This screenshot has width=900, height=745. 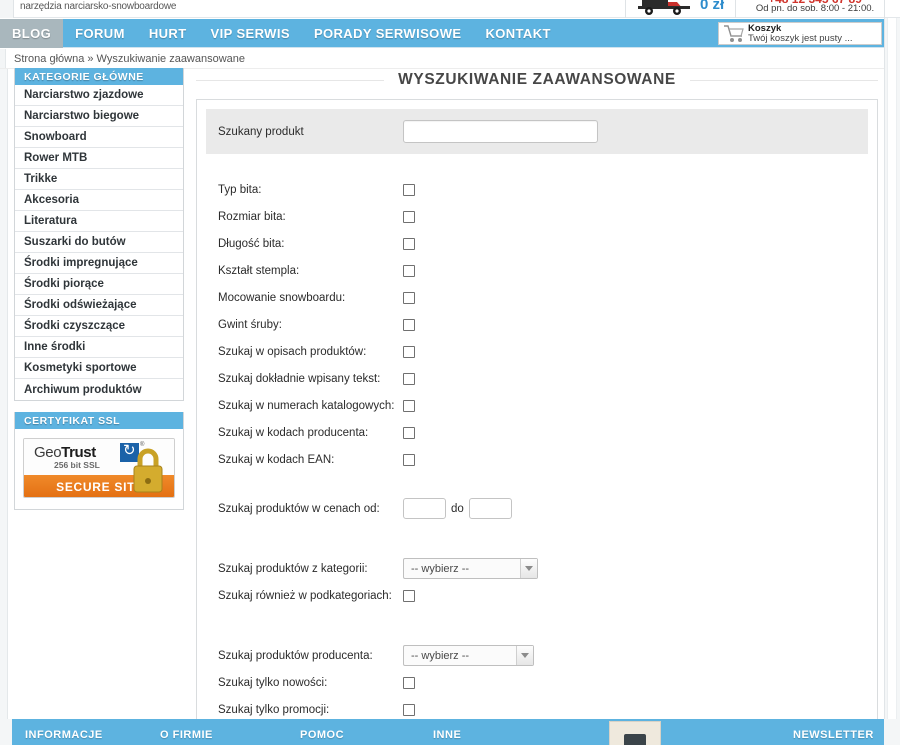 What do you see at coordinates (833, 735) in the screenshot?
I see `footer-item-newsletter: NEWSLETTER` at bounding box center [833, 735].